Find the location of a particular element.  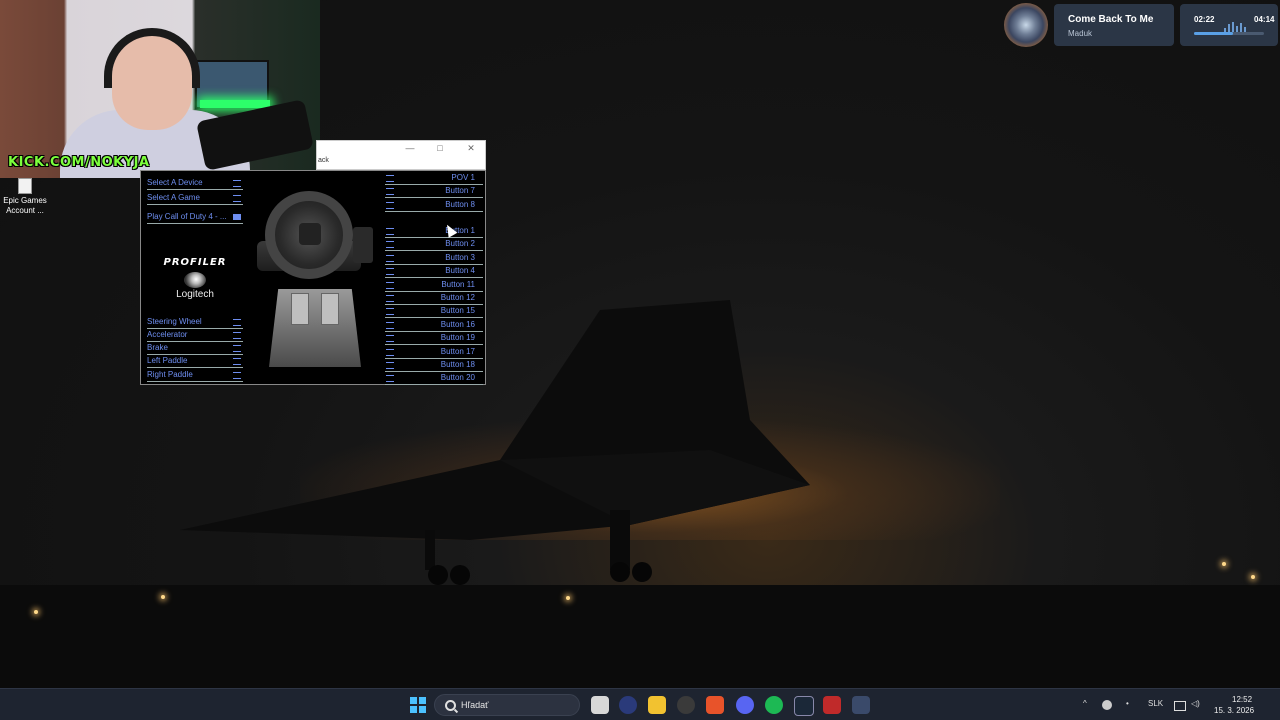

axis-brake: Brake is located at coordinates (195, 348).